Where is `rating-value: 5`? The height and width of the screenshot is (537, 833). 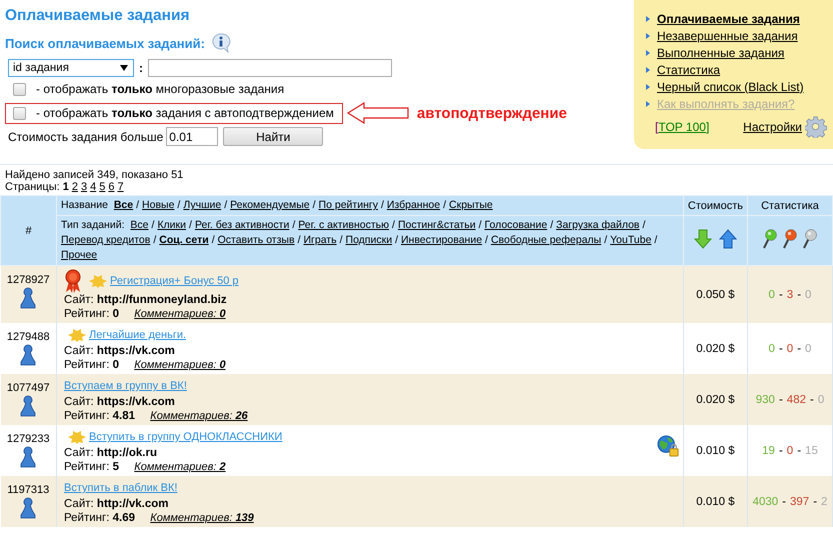
rating-value: 5 is located at coordinates (116, 467).